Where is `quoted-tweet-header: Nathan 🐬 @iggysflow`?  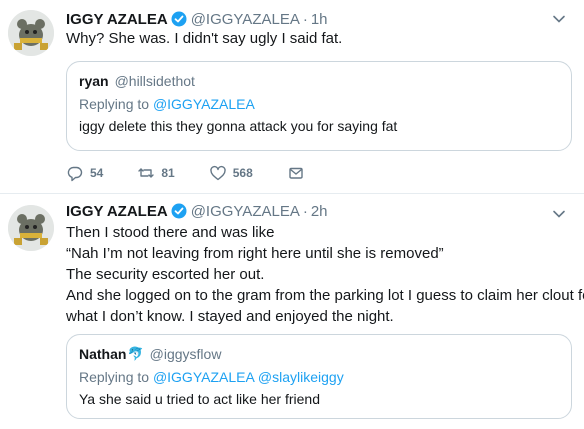 quoted-tweet-header: Nathan 🐬 @iggysflow is located at coordinates (319, 354).